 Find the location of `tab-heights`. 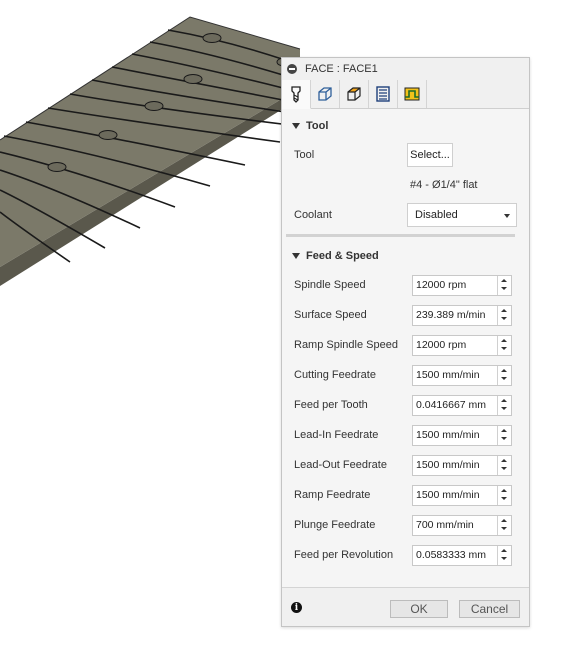

tab-heights is located at coordinates (354, 94).